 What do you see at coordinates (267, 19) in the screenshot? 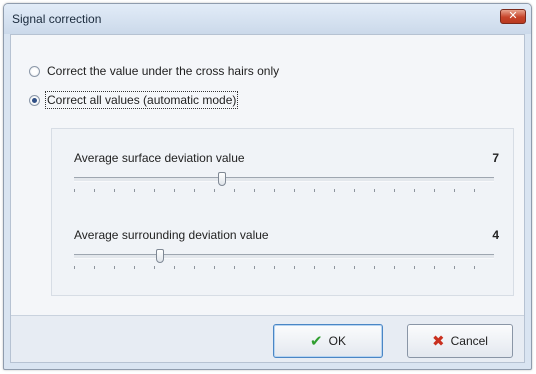
I see `title-bar: Signal correction ✕` at bounding box center [267, 19].